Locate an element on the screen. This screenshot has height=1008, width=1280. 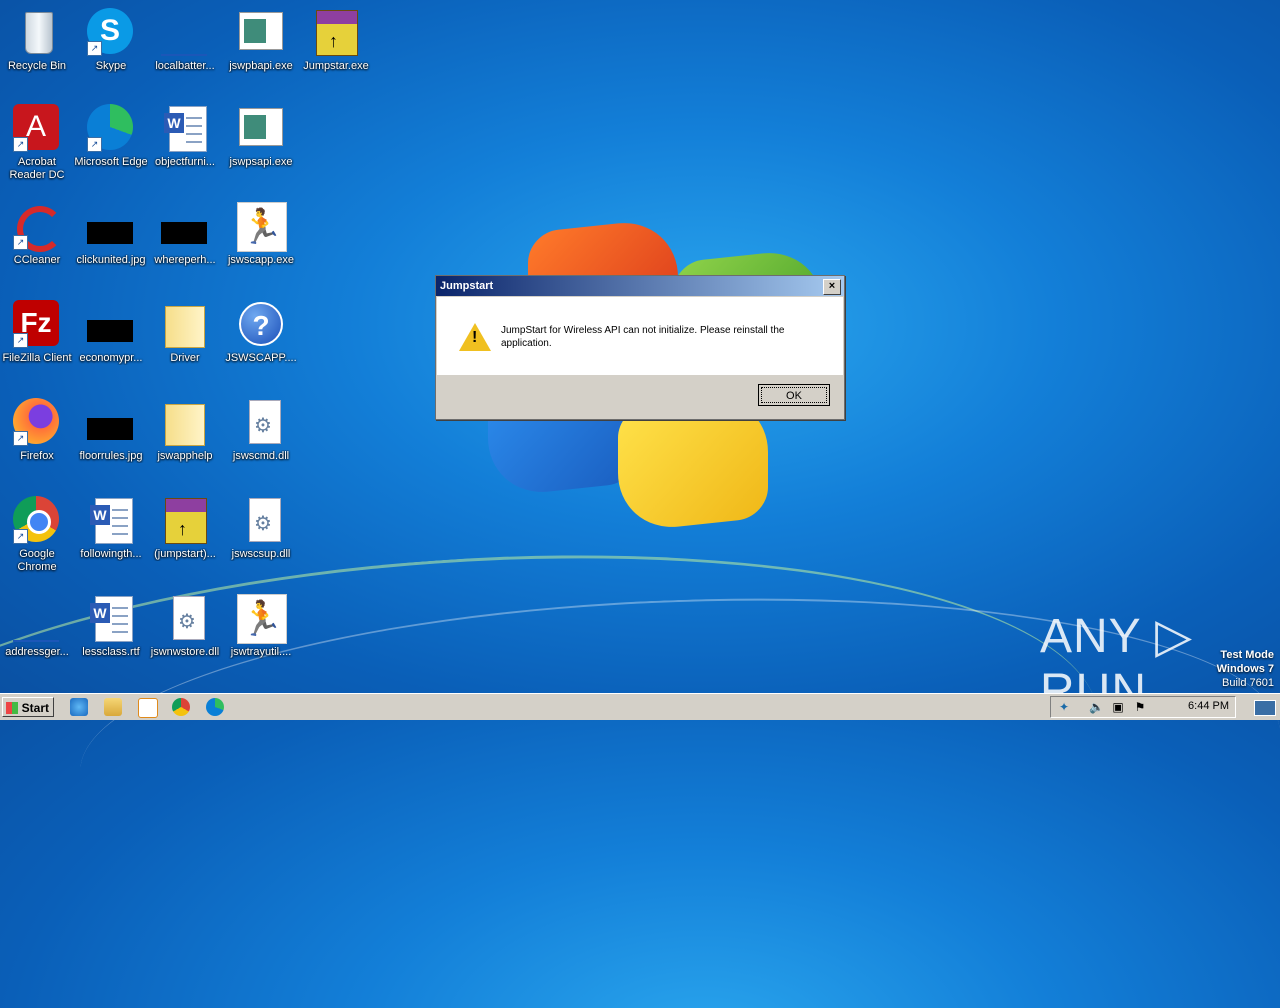
chrome-taskbar-icon is located at coordinates (181, 707).